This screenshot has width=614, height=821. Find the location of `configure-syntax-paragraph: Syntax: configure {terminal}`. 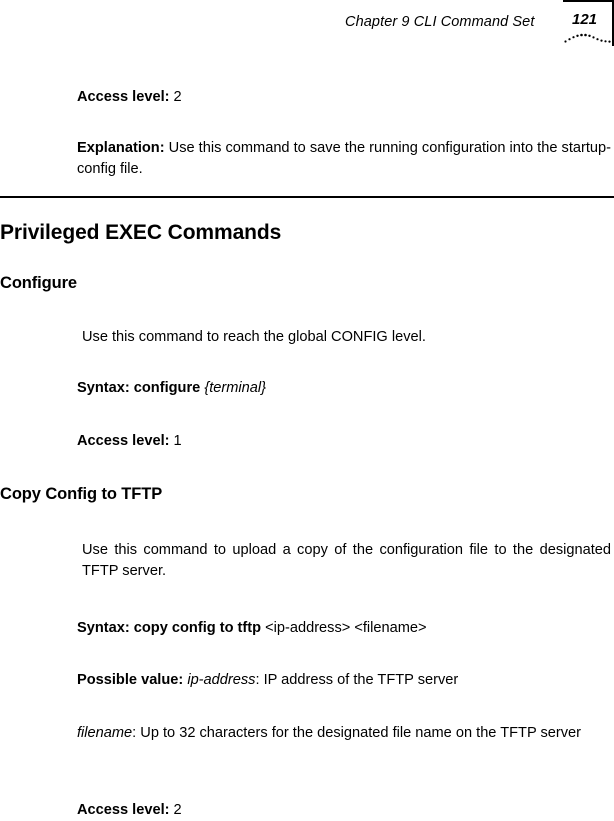

configure-syntax-paragraph: Syntax: configure {terminal} is located at coordinates (344, 388).